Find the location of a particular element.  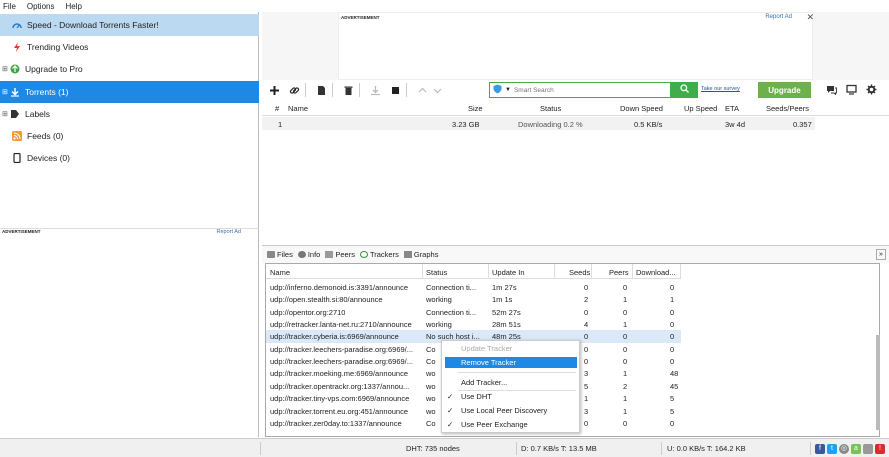

smart-search-box: ▼ is located at coordinates (580, 90).